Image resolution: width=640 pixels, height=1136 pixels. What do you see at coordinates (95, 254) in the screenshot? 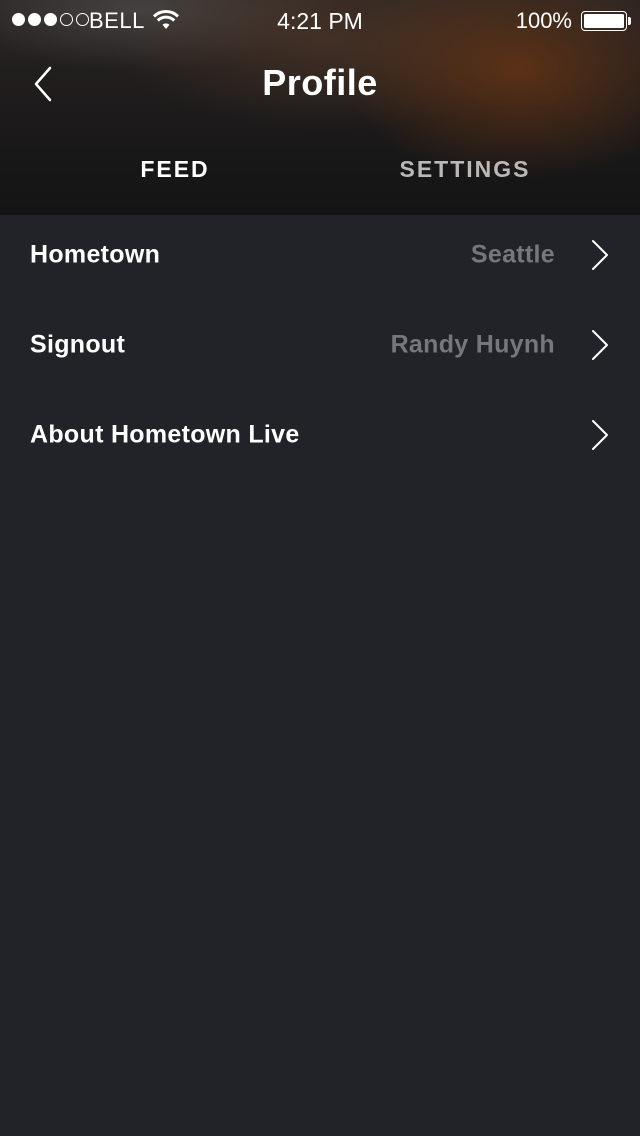
I see `list-item-label: Hometown` at bounding box center [95, 254].